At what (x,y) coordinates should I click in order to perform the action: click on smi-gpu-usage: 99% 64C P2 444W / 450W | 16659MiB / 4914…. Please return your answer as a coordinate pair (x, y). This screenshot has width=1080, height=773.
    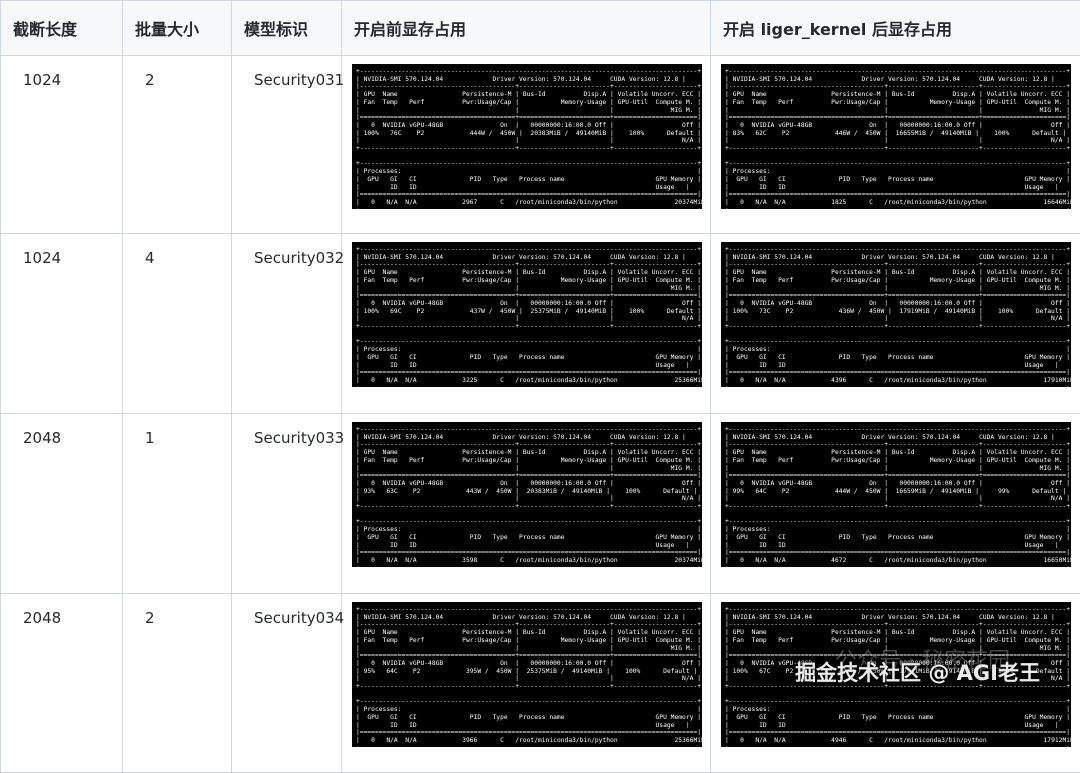
    Looking at the image, I should click on (896, 491).